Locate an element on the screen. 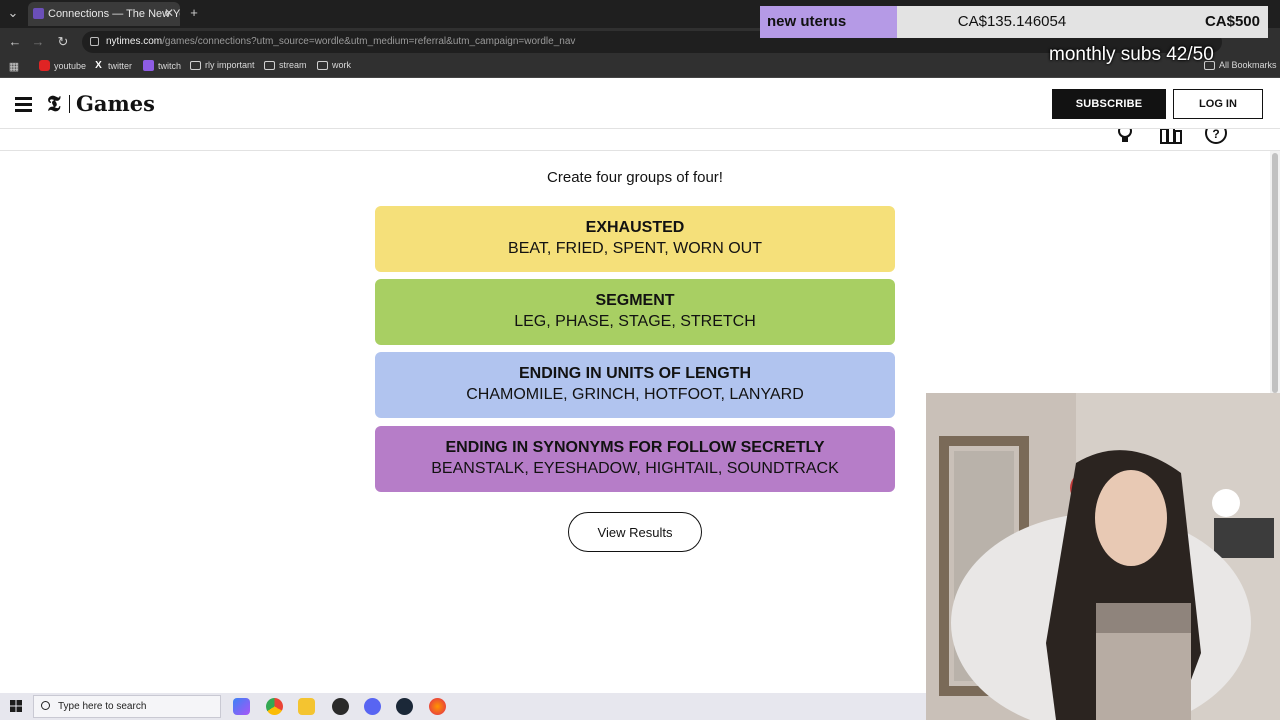  site-header: 𝕿 Games SUBSCRIBE LOG IN is located at coordinates (640, 104).